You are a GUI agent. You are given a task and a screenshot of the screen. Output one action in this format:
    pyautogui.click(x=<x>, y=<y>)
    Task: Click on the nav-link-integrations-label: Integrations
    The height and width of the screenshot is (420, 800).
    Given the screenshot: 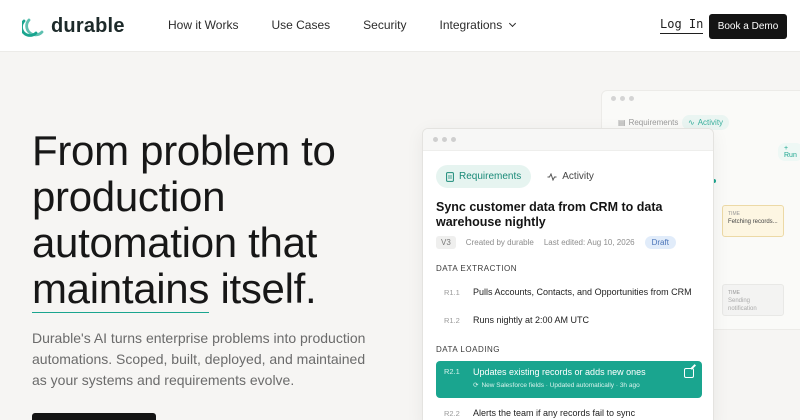 What is the action you would take?
    pyautogui.click(x=471, y=25)
    